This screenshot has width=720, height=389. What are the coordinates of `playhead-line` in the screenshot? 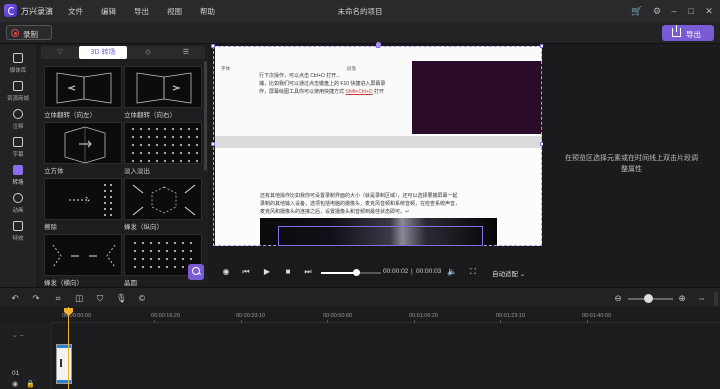 It's located at (68, 348).